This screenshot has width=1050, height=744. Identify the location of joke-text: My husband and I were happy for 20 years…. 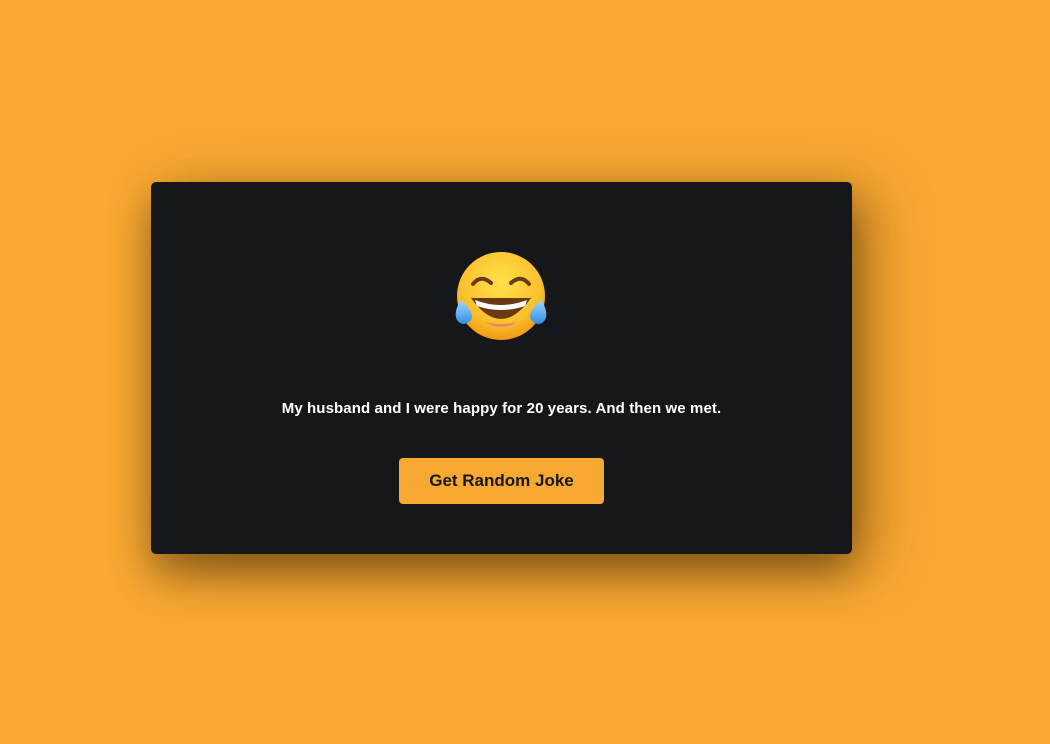
(501, 408).